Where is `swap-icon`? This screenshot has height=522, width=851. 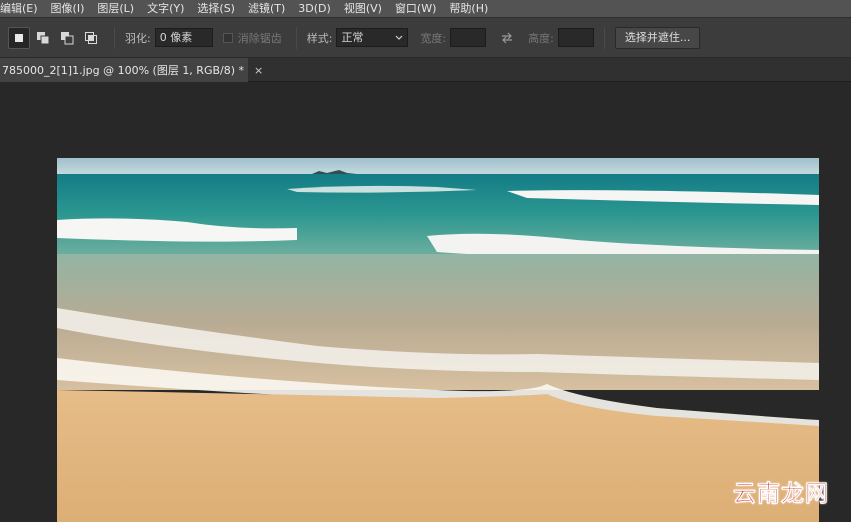 swap-icon is located at coordinates (507, 38).